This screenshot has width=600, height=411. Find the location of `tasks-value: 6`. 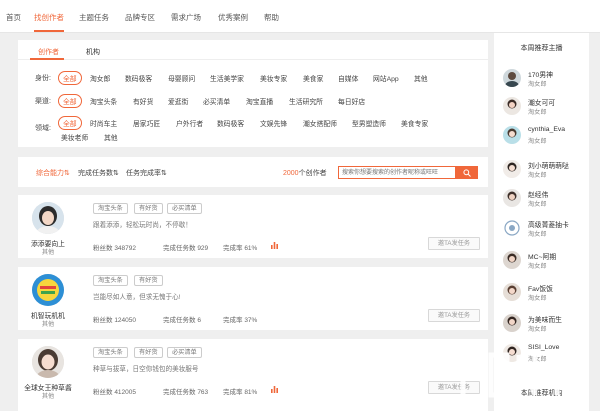

tasks-value: 6 is located at coordinates (199, 320).